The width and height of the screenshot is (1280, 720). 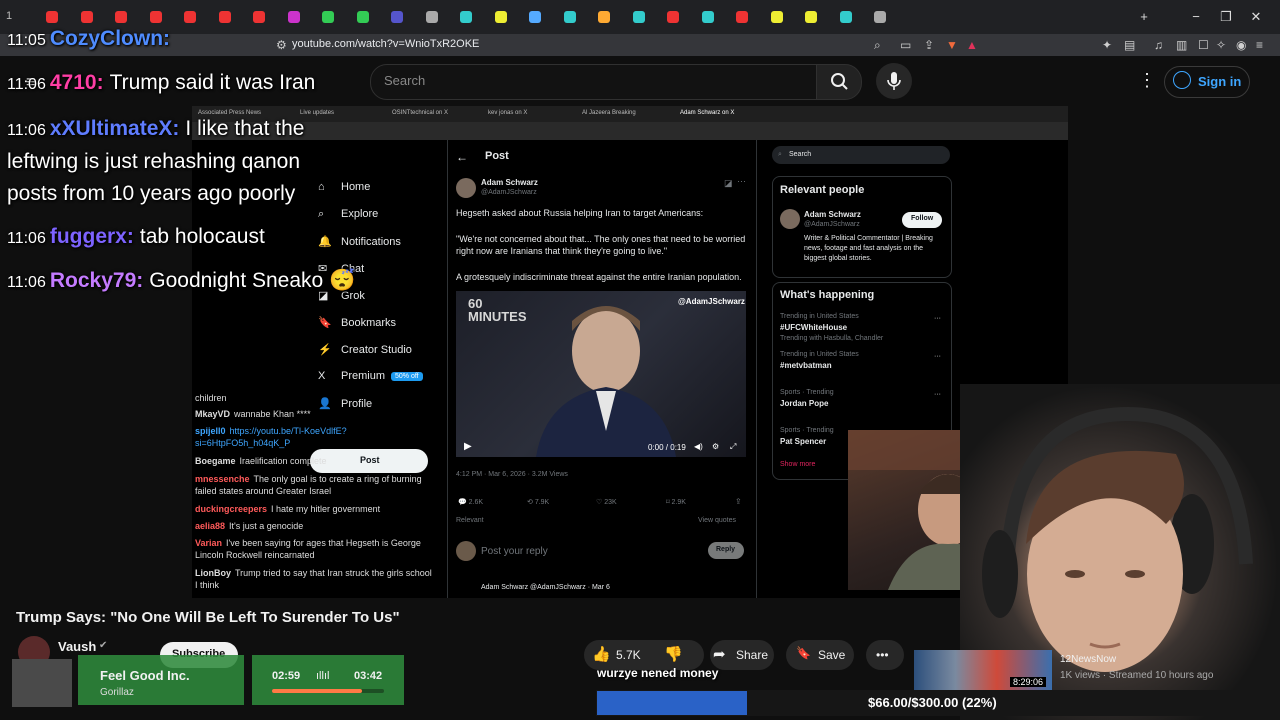 What do you see at coordinates (728, 183) in the screenshot?
I see `grok-icon: ◪` at bounding box center [728, 183].